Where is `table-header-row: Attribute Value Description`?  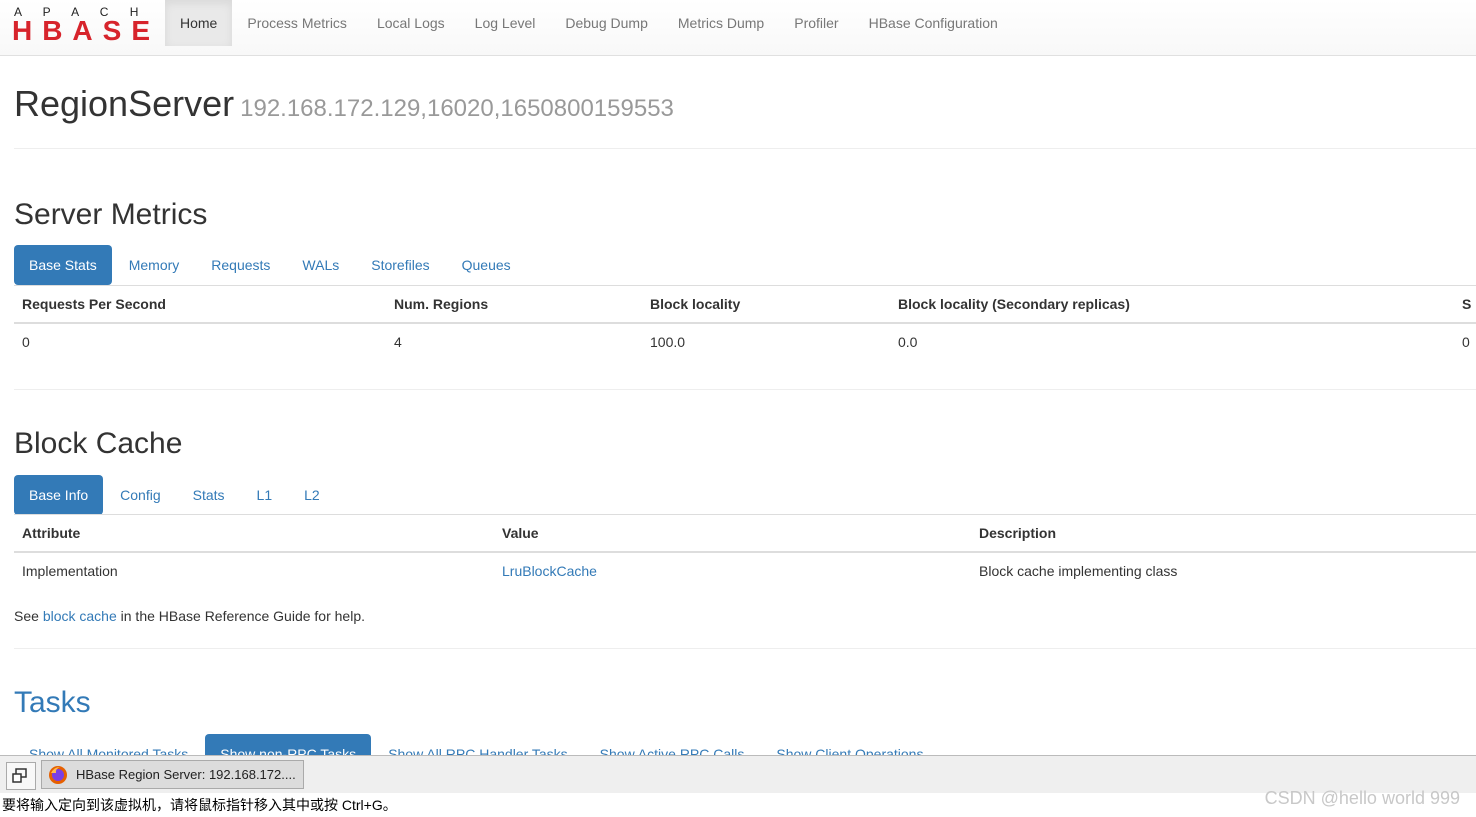 table-header-row: Attribute Value Description is located at coordinates (745, 533).